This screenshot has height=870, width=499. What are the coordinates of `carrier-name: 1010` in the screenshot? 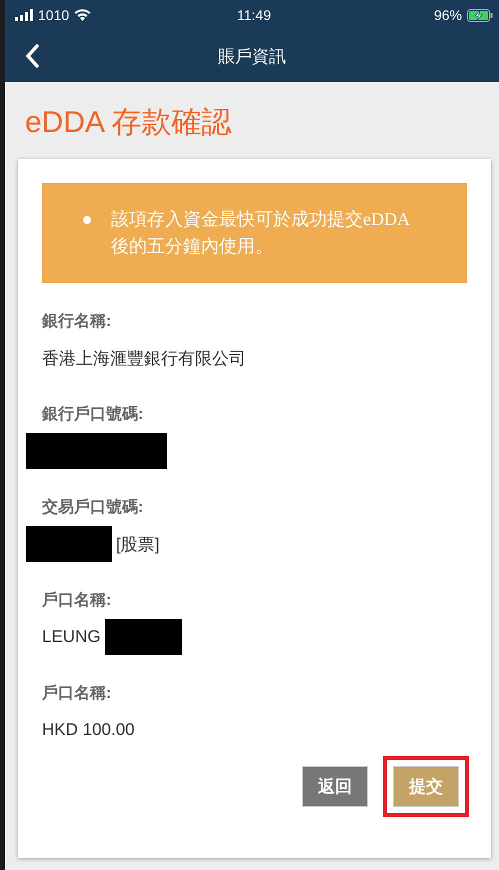 It's located at (54, 15).